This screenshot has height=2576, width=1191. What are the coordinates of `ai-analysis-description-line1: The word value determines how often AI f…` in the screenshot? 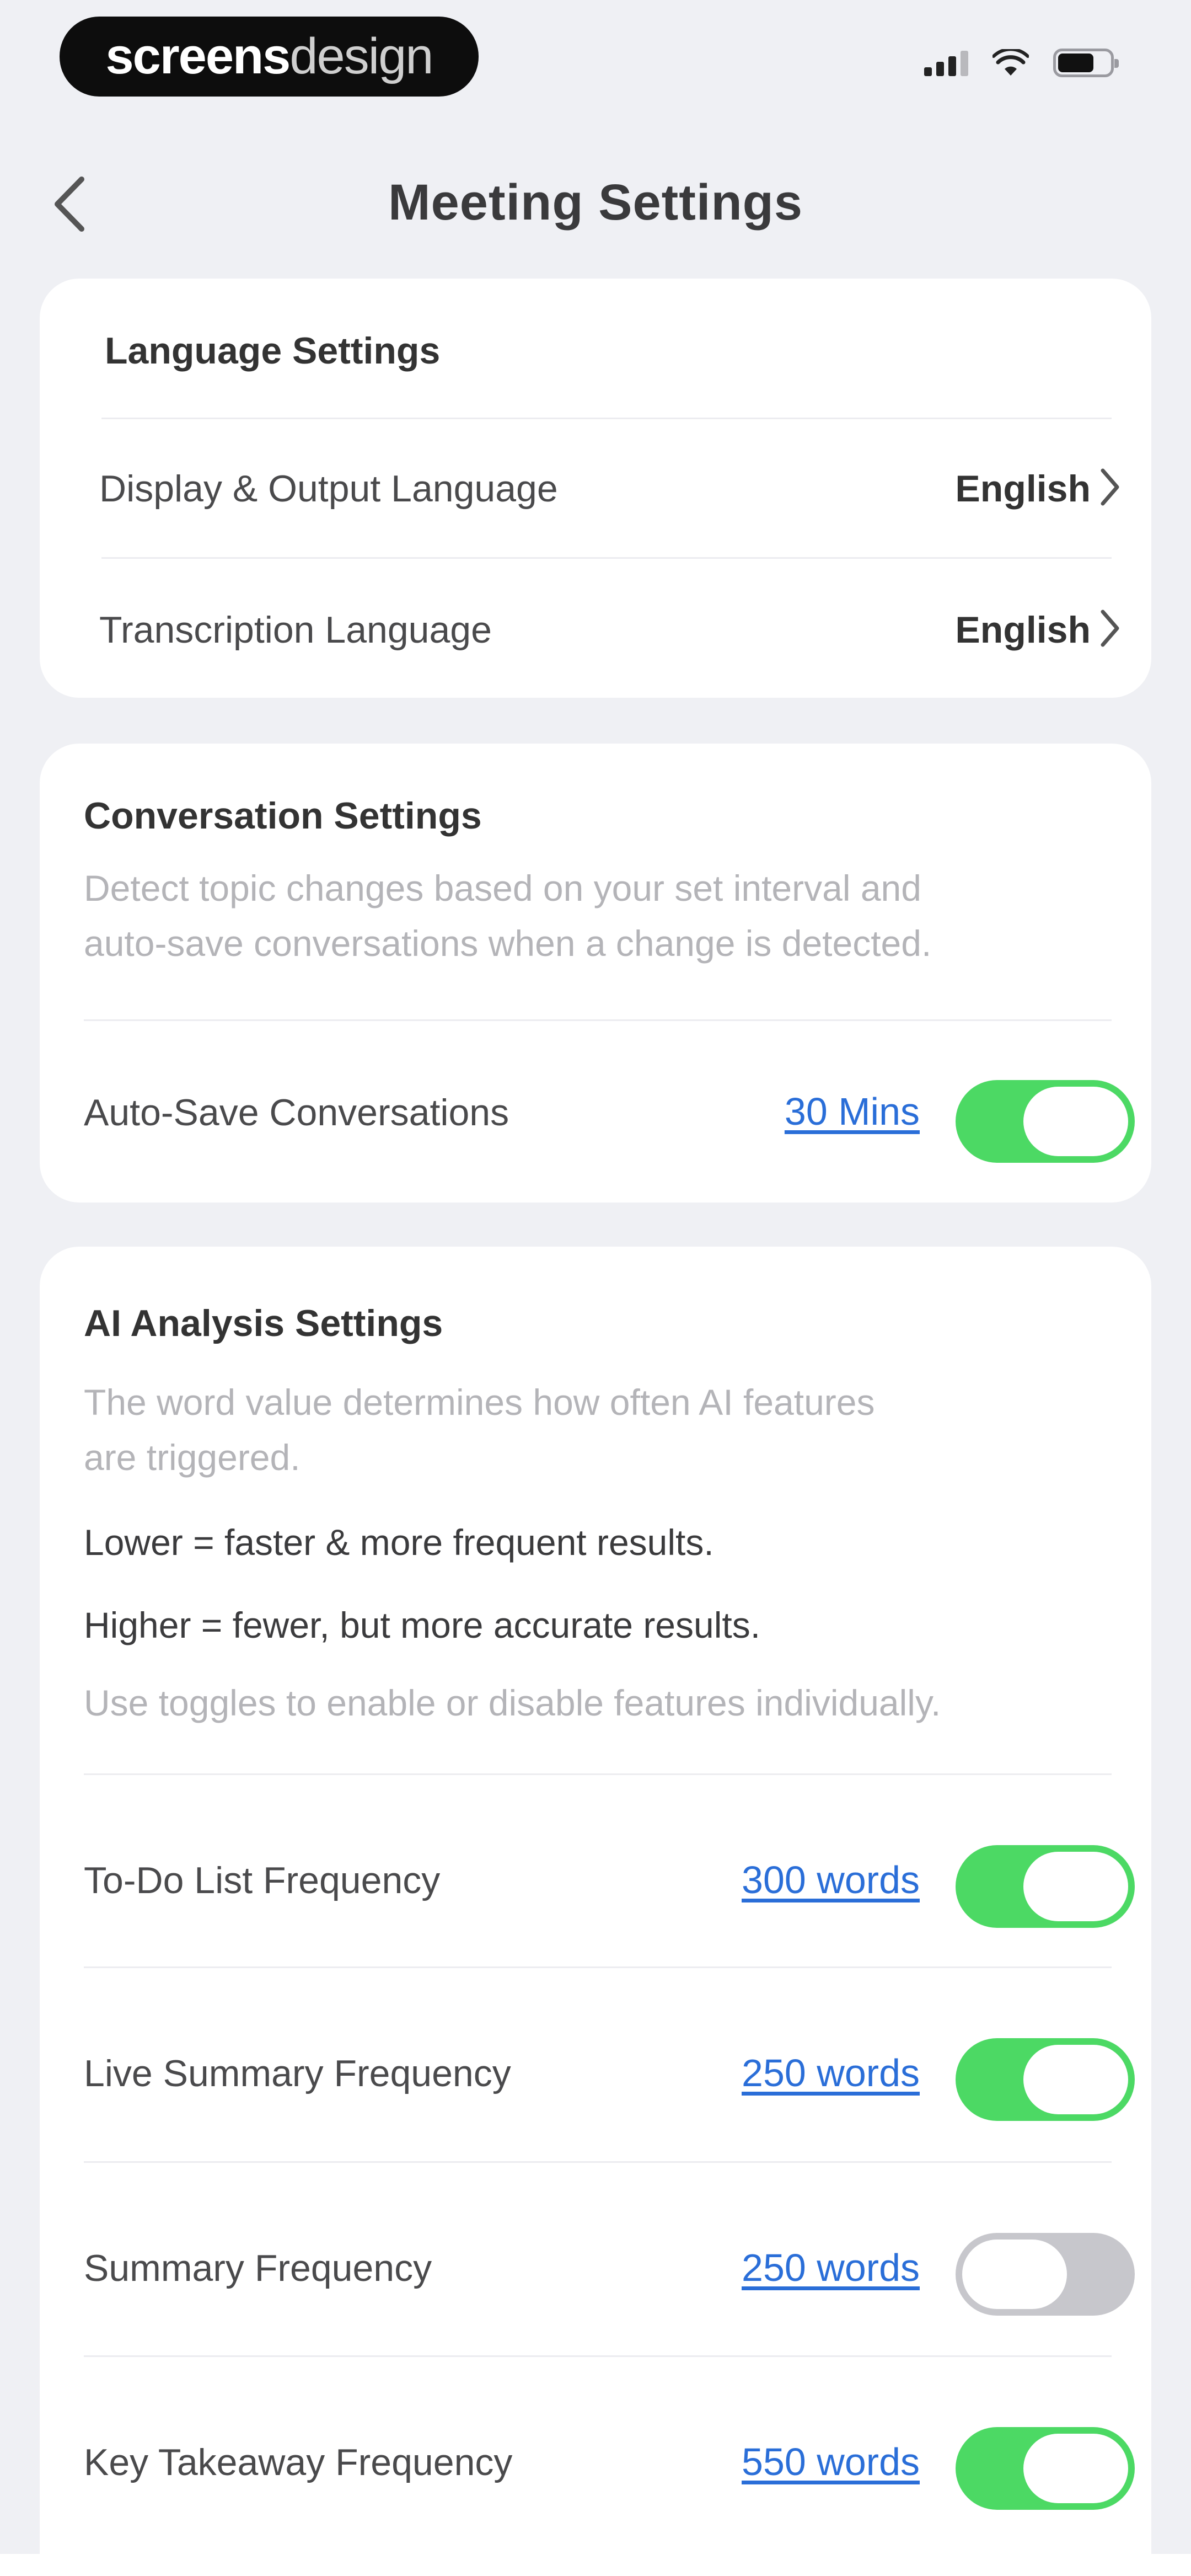 It's located at (480, 1402).